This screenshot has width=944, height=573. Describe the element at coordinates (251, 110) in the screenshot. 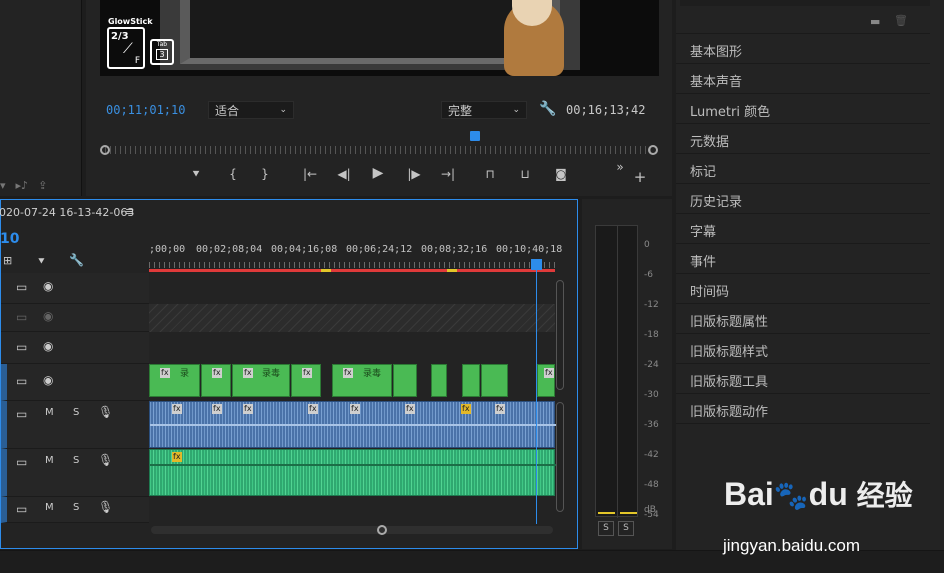

I see `fit-dropdown: 适合 ⌄` at that location.